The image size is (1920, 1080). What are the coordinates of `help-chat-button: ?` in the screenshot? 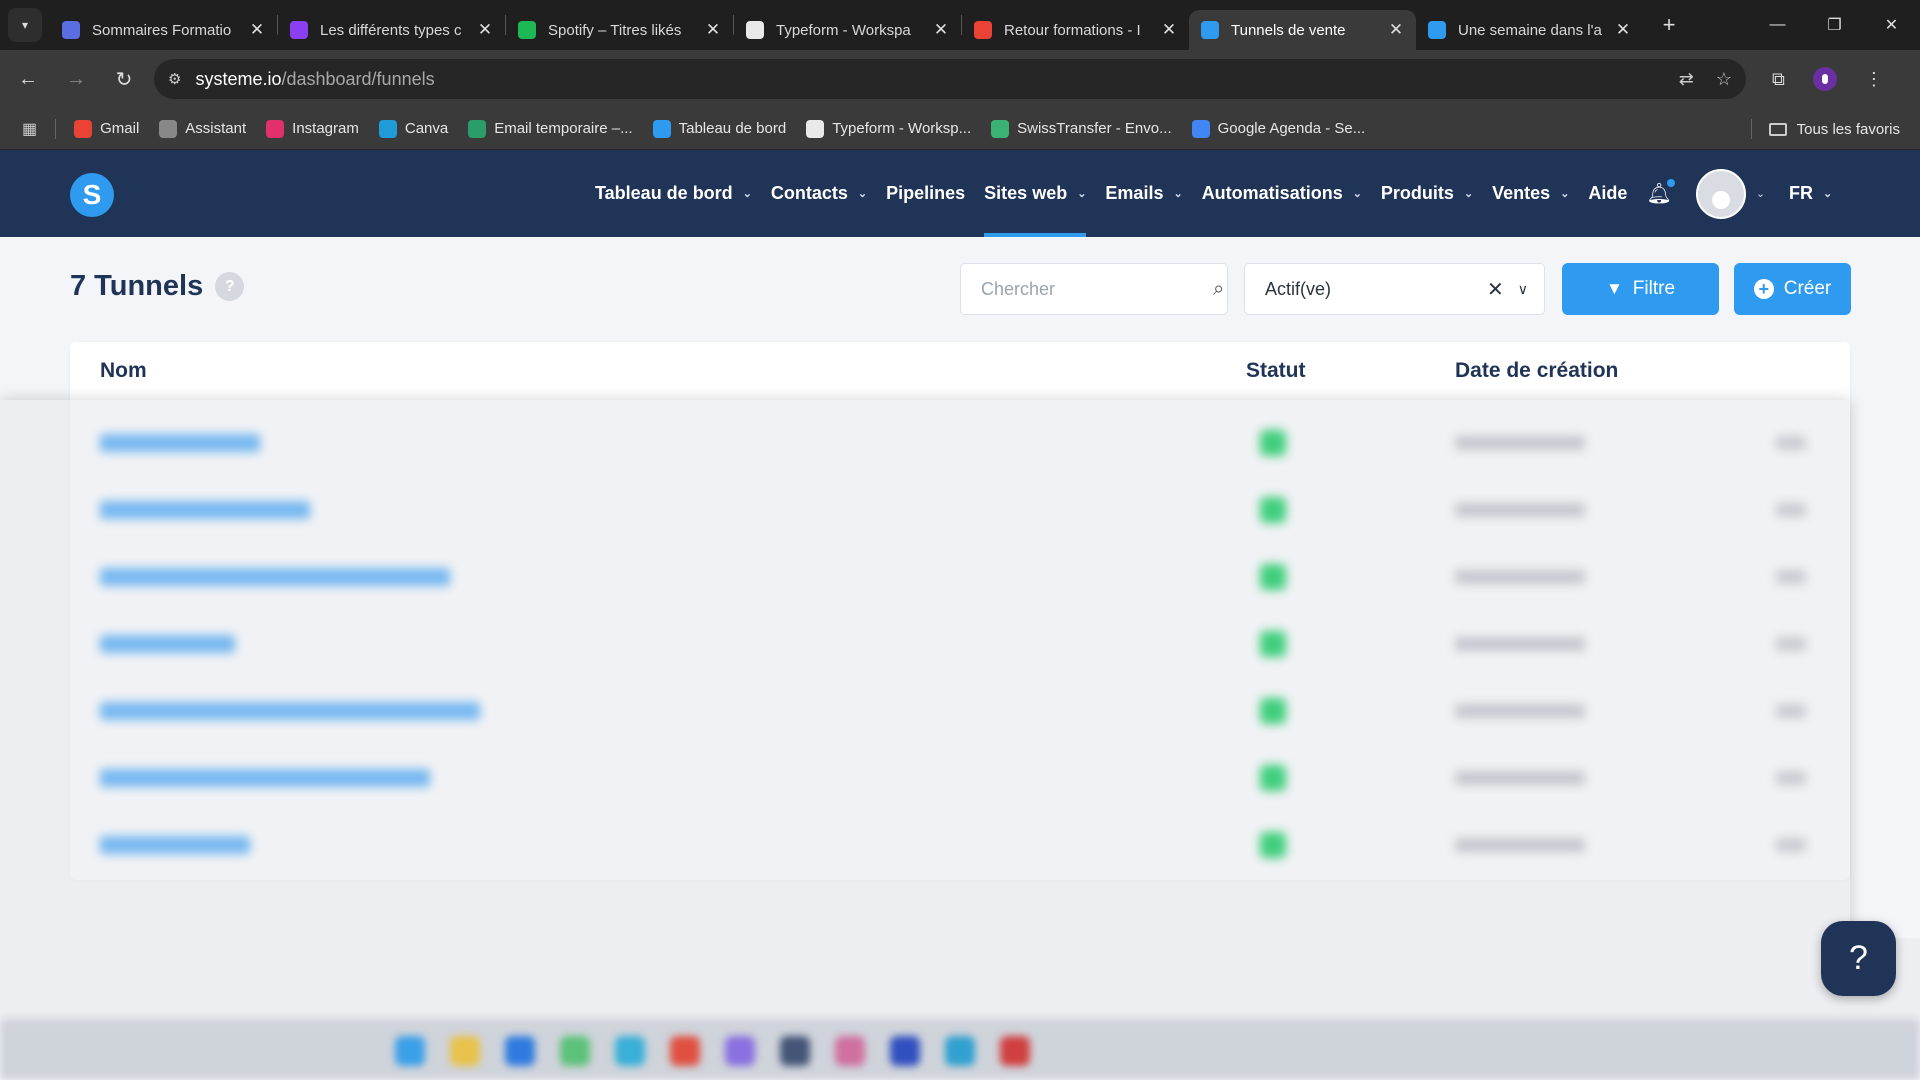 It's located at (1858, 958).